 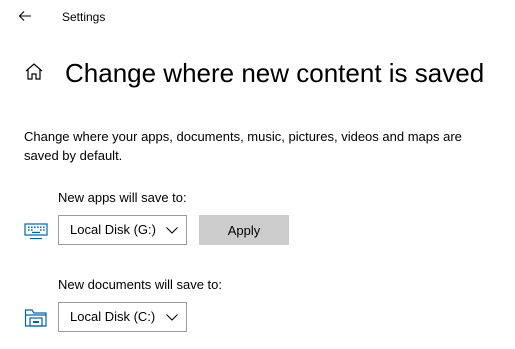 I want to click on window-title: Settings, so click(x=84, y=17).